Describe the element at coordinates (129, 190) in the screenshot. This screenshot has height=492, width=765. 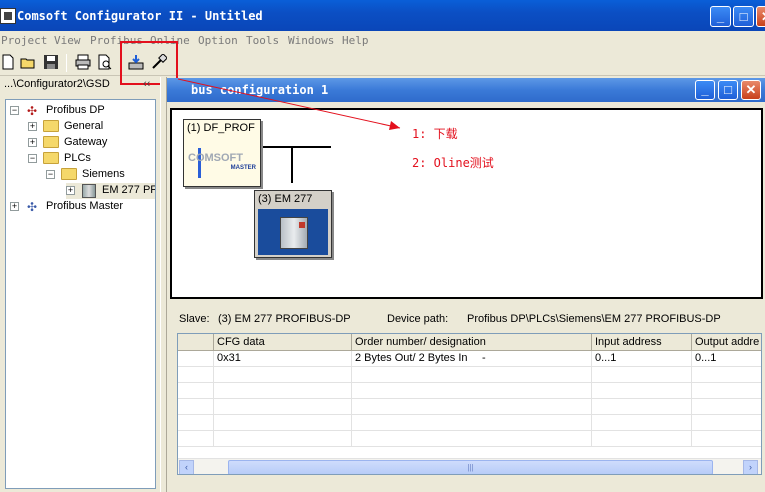
I see `tree-item-label: EM 277 PF` at that location.